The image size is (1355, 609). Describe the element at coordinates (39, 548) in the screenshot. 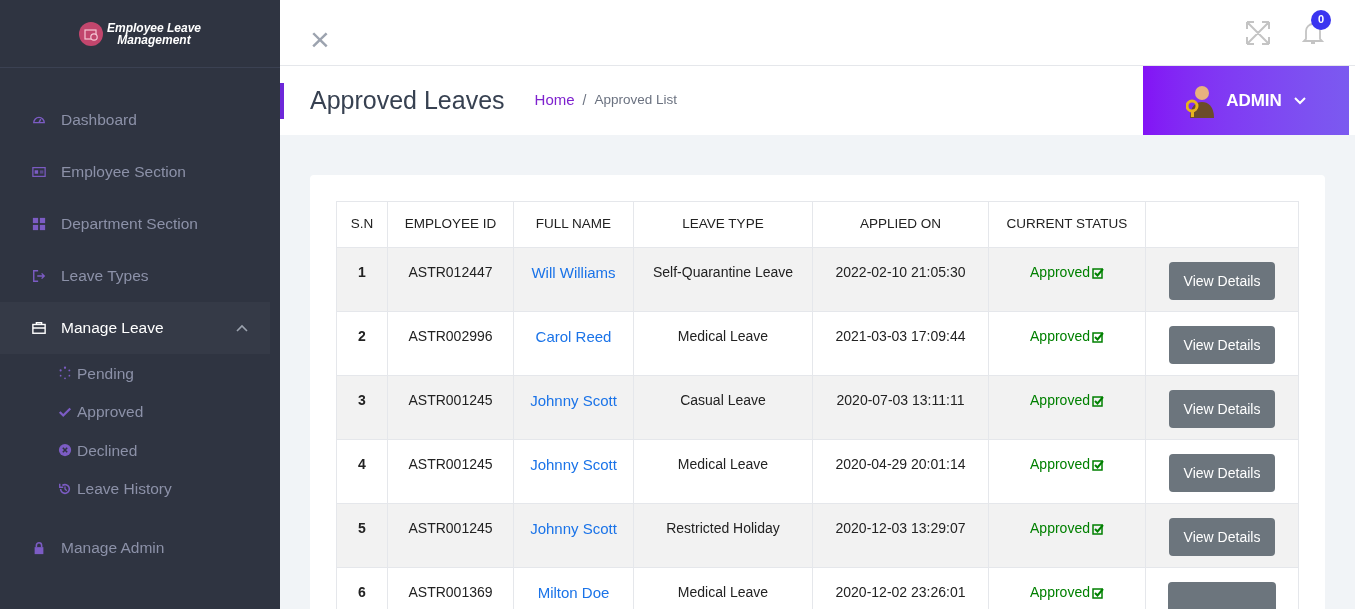

I see `lock-icon` at that location.